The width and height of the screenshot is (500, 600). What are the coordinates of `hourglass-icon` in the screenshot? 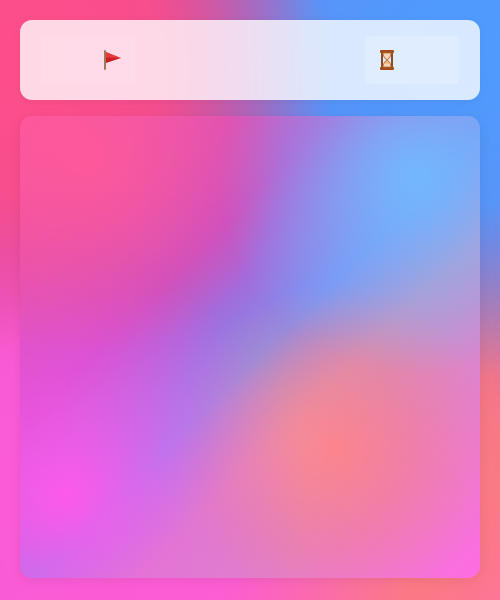 It's located at (387, 60).